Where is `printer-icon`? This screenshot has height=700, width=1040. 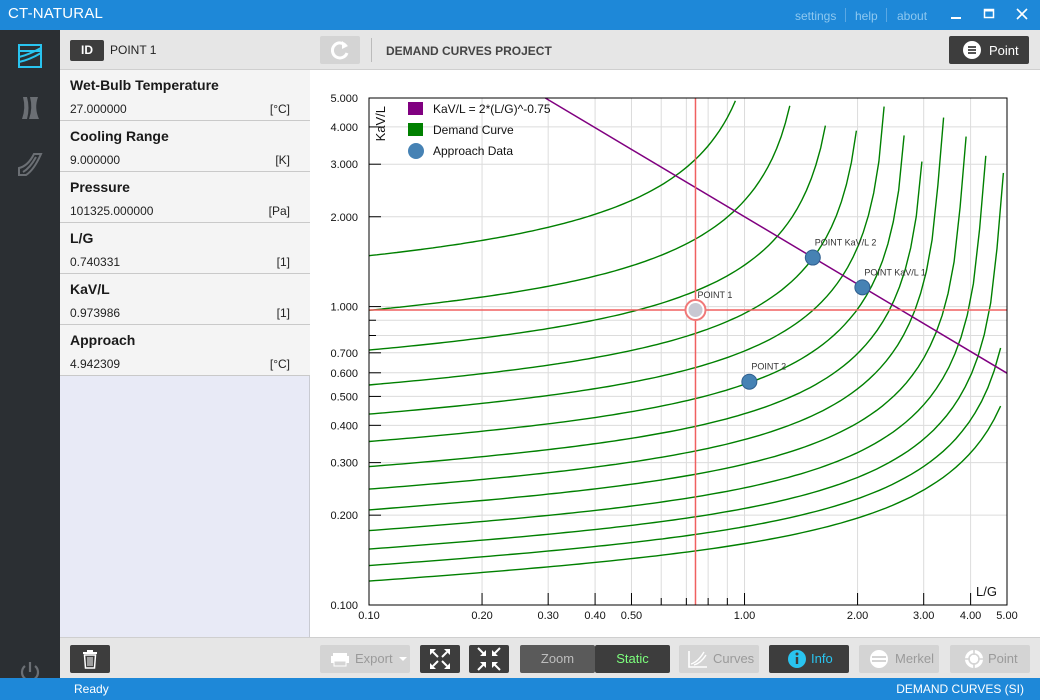 printer-icon is located at coordinates (340, 660).